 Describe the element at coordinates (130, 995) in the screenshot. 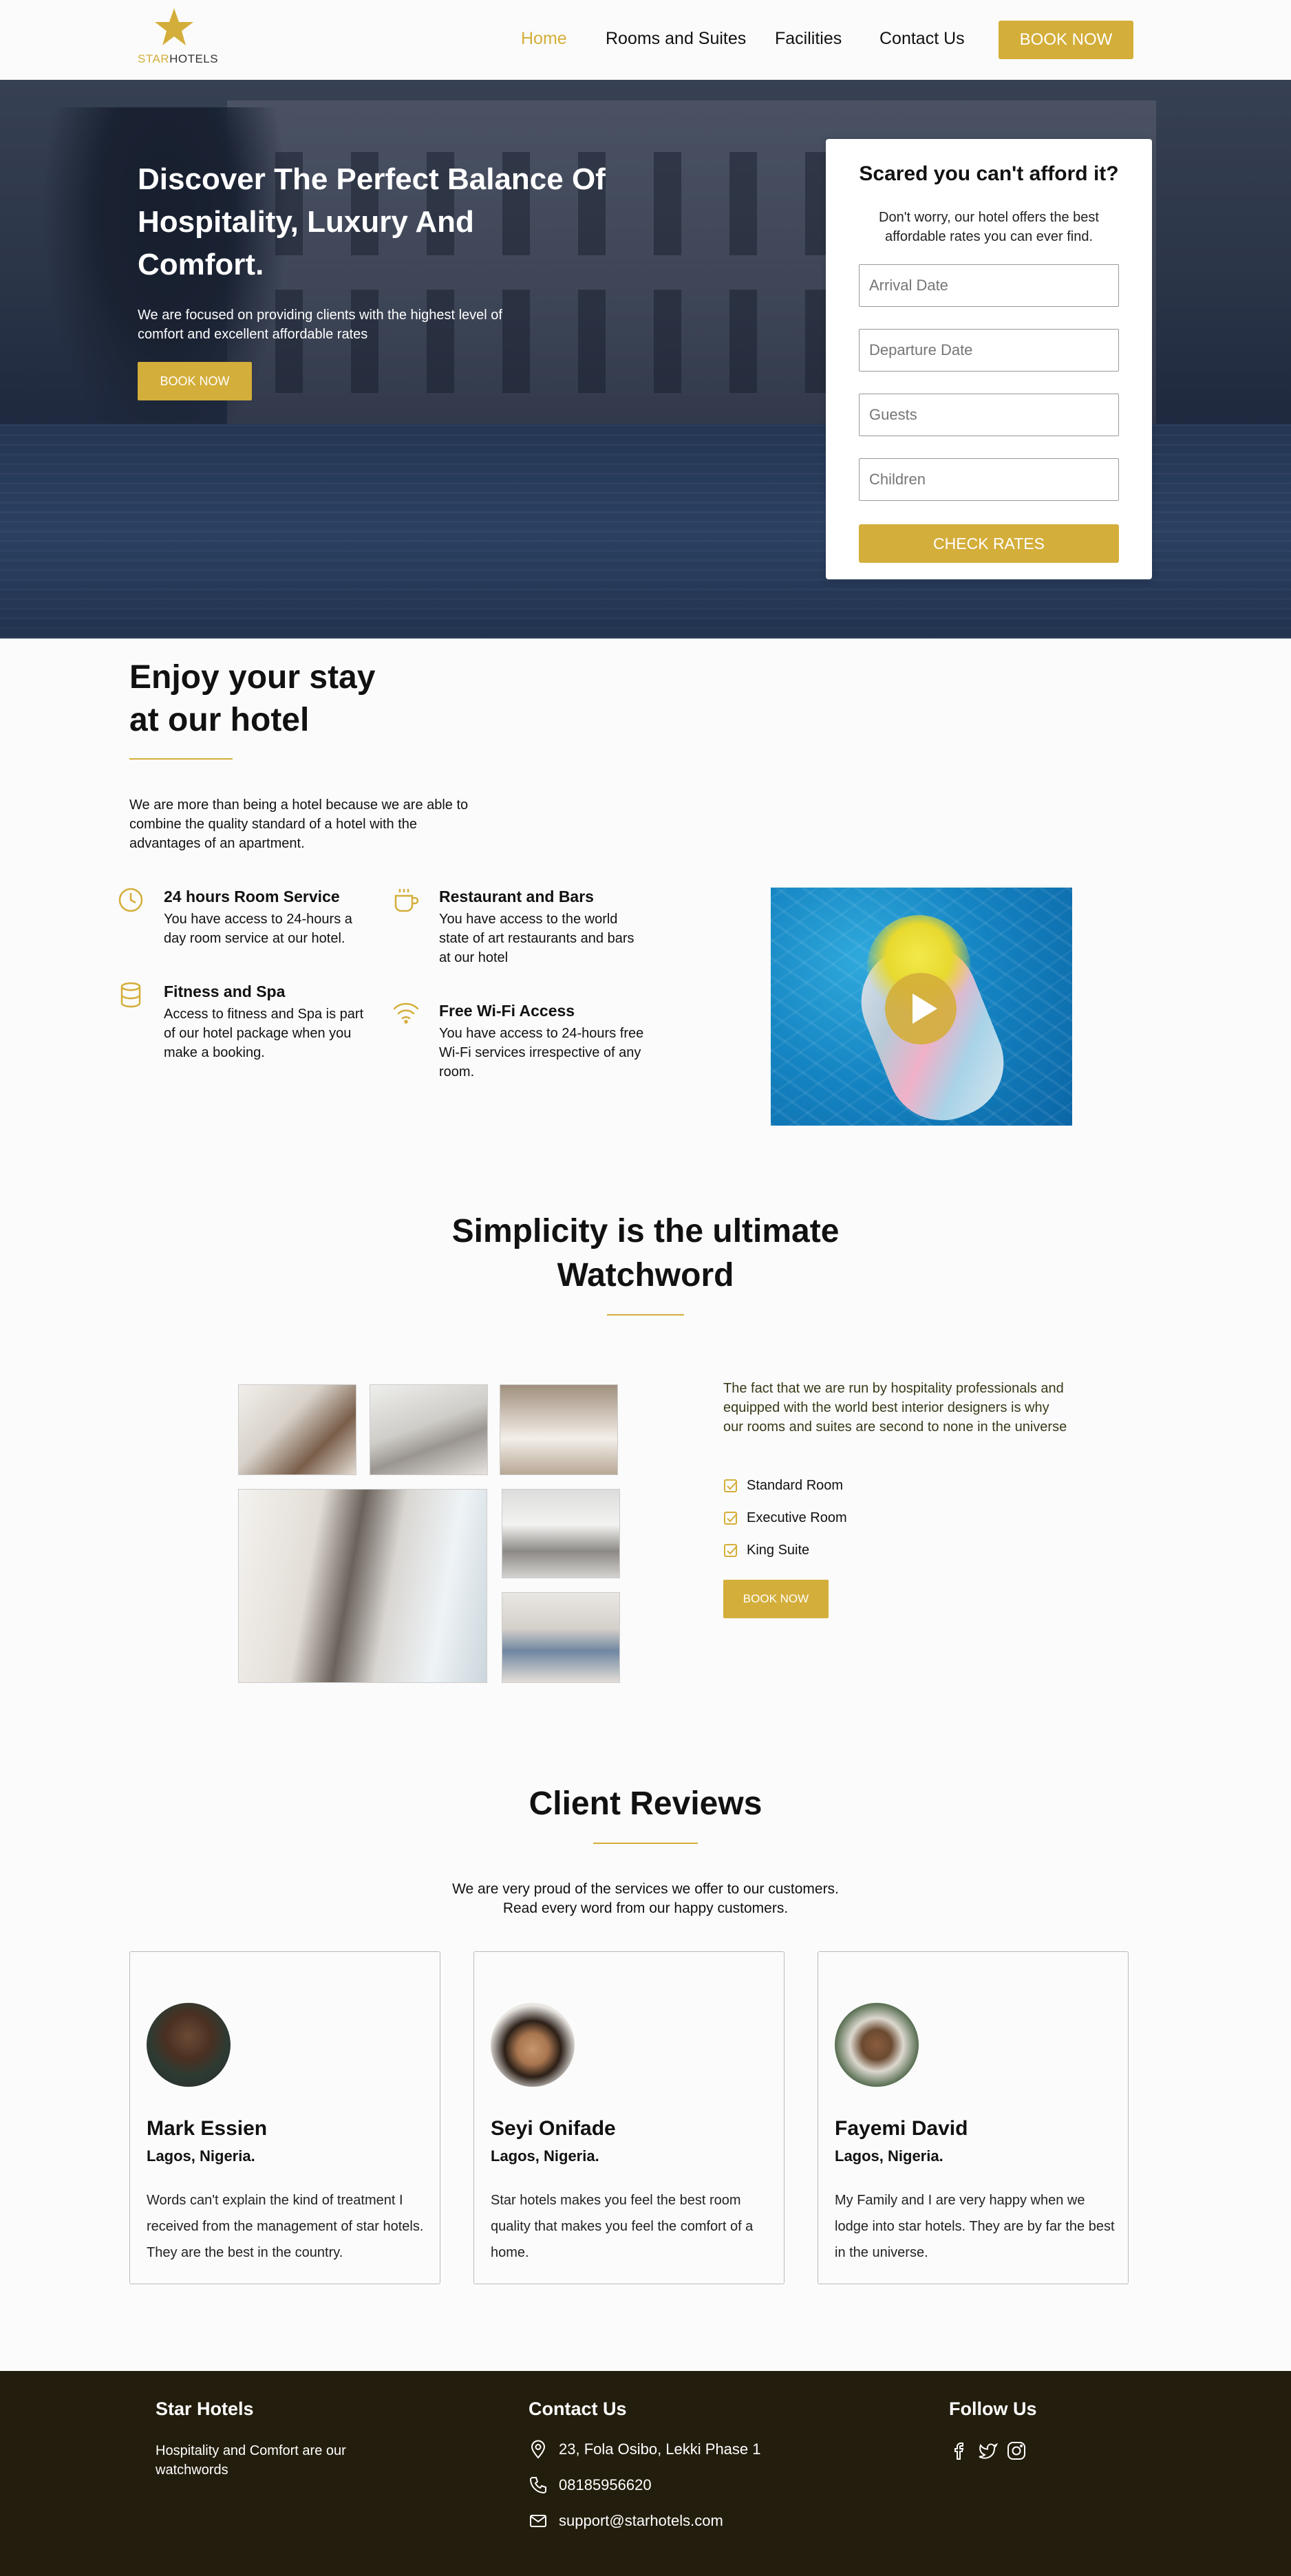

I see `database-icon` at that location.